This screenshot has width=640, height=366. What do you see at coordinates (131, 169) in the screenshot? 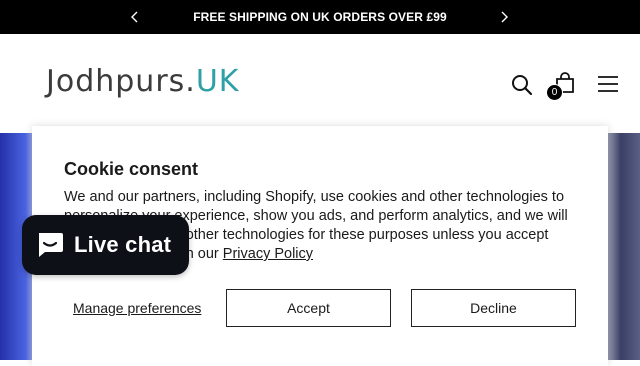
I see `cookie-title: Cookie consent` at bounding box center [131, 169].